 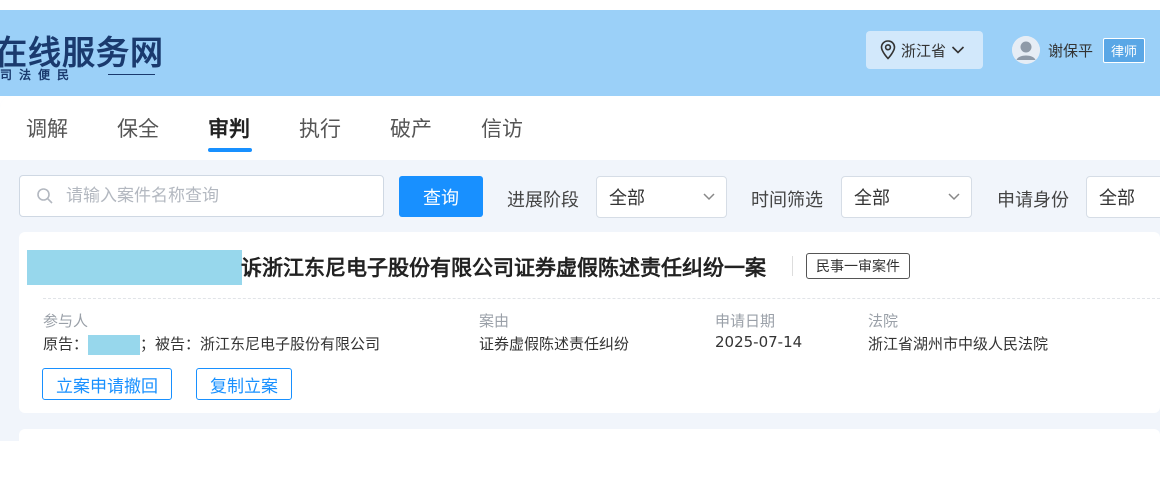 What do you see at coordinates (543, 200) in the screenshot?
I see `progress-stage-label: 进展阶段` at bounding box center [543, 200].